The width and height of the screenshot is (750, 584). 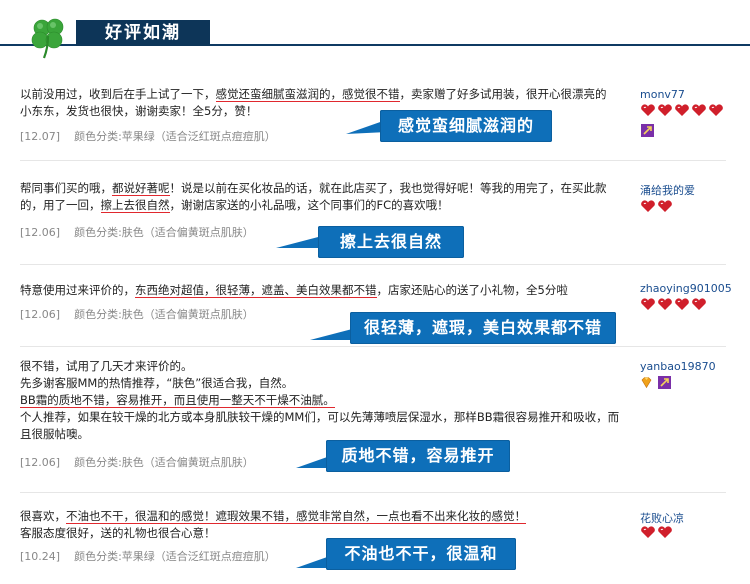 I want to click on review-meta: [12.07] 颜色分类:苹果绿（适合泛红斑点痘痘肌）, so click(x=148, y=136).